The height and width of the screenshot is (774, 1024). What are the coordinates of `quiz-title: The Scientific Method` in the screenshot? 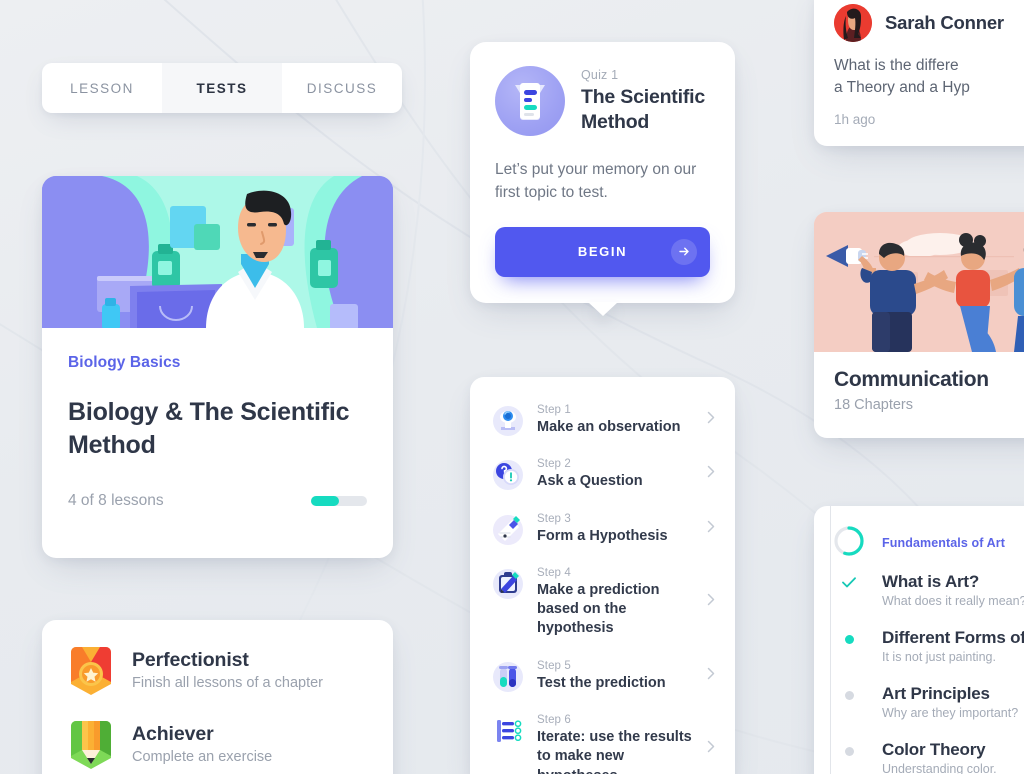 It's located at (643, 109).